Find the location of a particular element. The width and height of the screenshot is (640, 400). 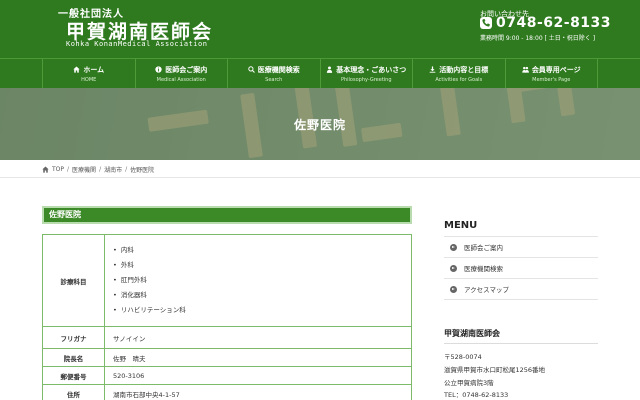

business-hours: 業務時間 9:00 - 18:00 [ 土日・祝日除く ] is located at coordinates (538, 38).